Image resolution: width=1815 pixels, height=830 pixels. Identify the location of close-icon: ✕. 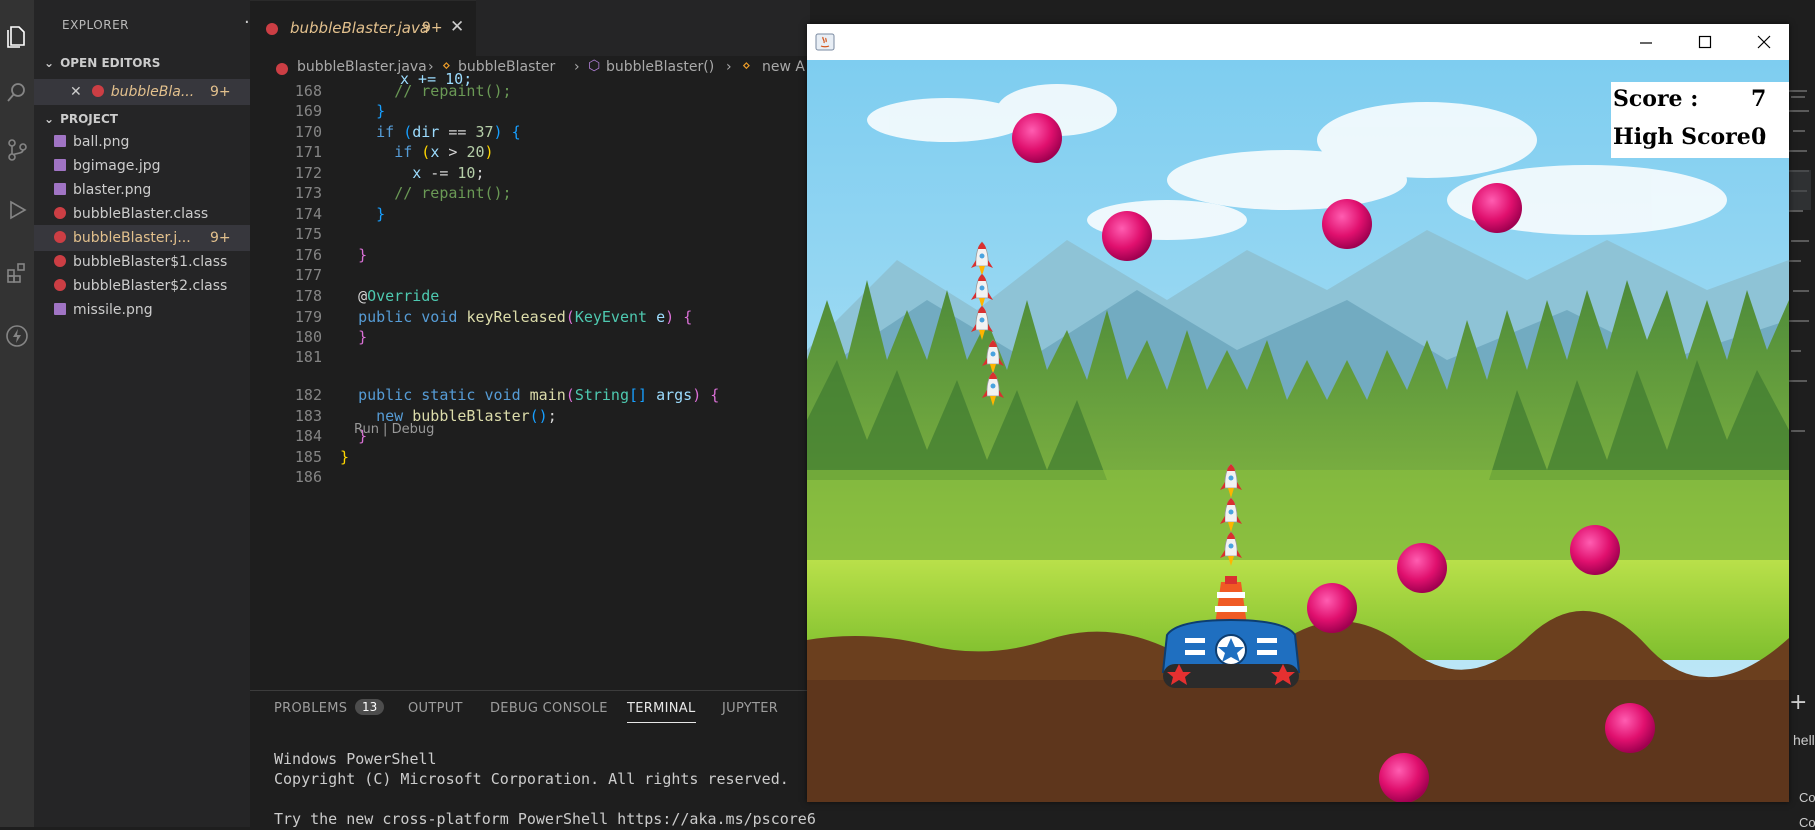
(76, 92).